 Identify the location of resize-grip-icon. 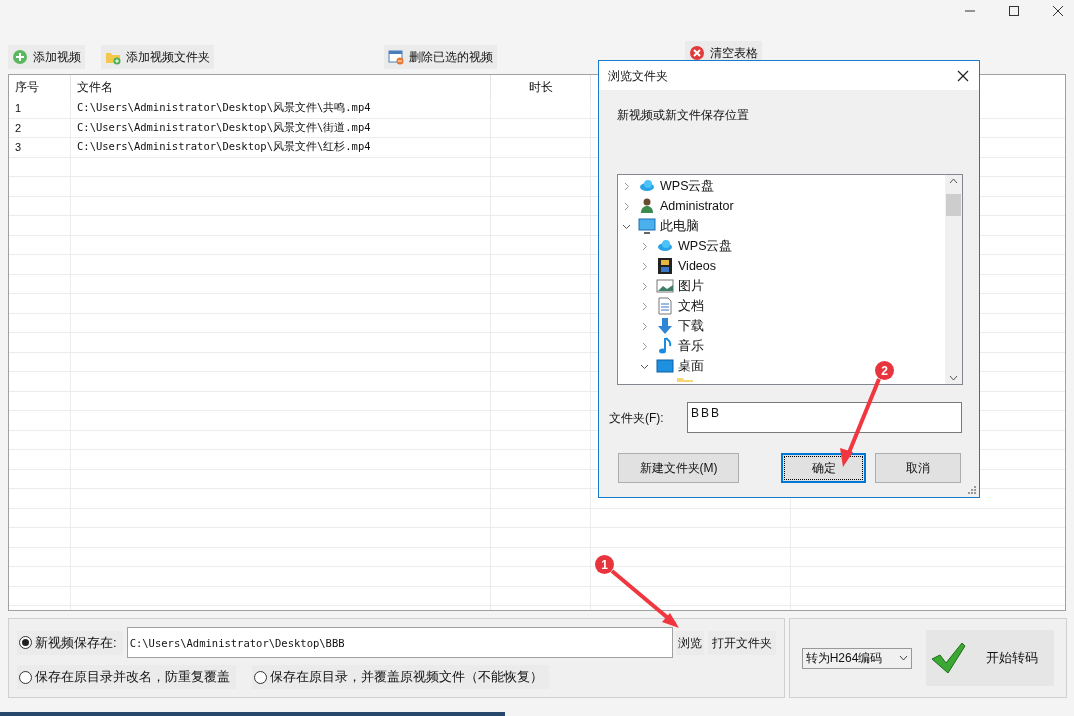
(972, 490).